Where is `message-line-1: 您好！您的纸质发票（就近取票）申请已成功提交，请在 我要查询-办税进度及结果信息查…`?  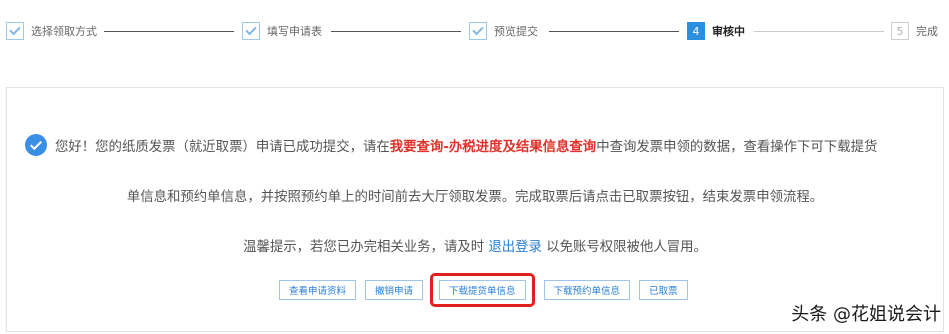
message-line-1: 您好！您的纸质发票（就近取票）申请已成功提交，请在 我要查询-办税进度及结果信息查… is located at coordinates (451, 145).